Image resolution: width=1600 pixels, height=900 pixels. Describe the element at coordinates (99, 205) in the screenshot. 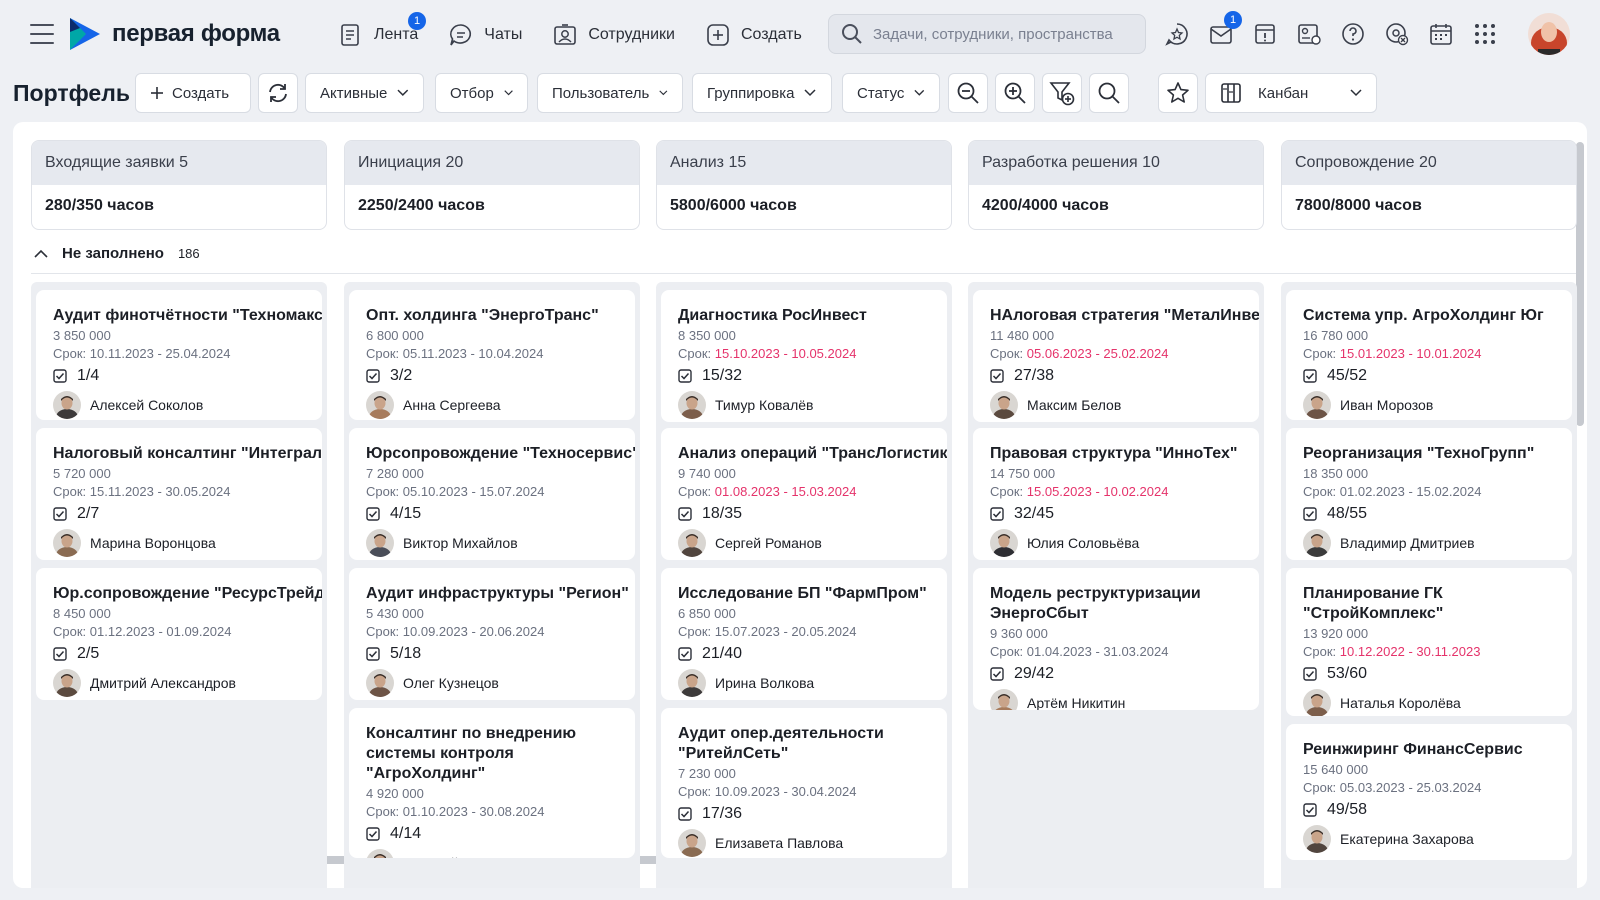

I see `column-hours: 280/350 часов` at that location.